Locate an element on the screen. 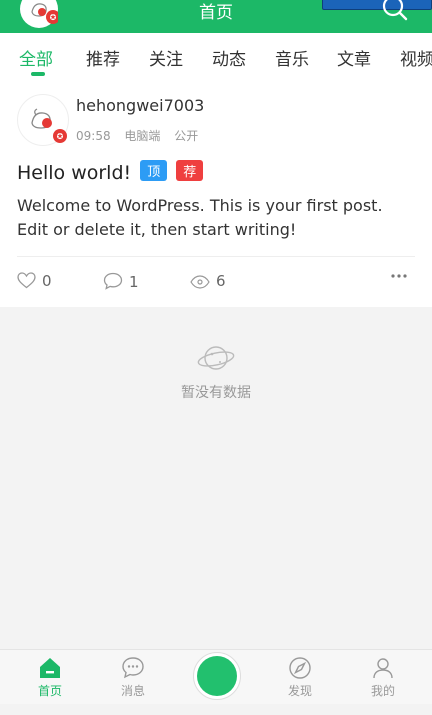 The image size is (432, 715). post-meta: 09:58 电脑端 公开 is located at coordinates (142, 135).